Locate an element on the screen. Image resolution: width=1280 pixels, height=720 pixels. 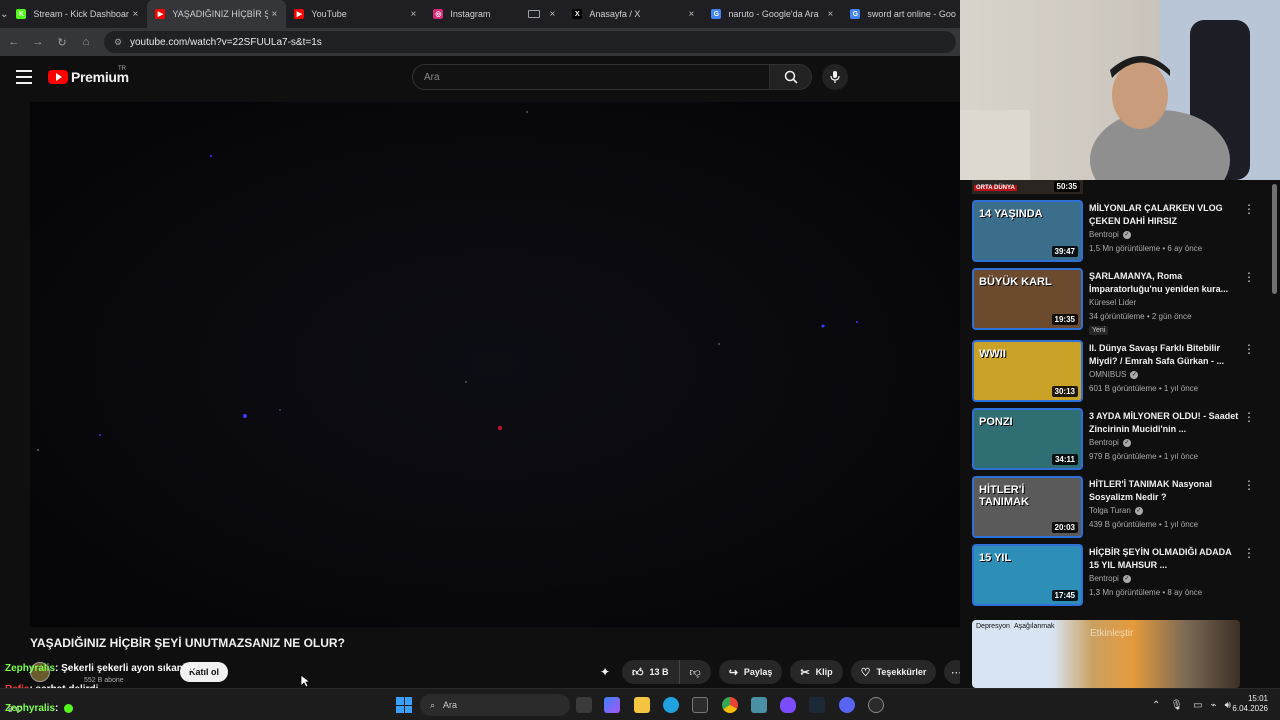
channel-name-row: Küresel Lider is located at coordinates (1112, 302).